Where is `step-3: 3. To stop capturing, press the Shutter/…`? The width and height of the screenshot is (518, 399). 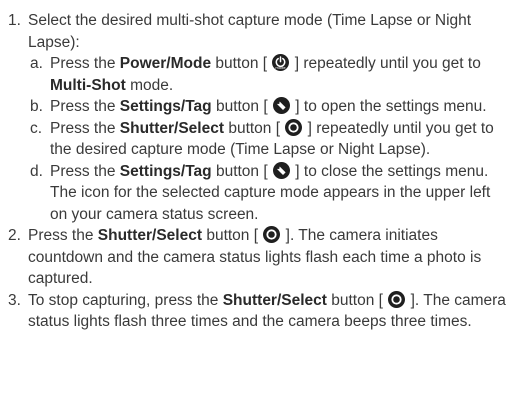 step-3: 3. To stop capturing, press the Shutter/… is located at coordinates (259, 311).